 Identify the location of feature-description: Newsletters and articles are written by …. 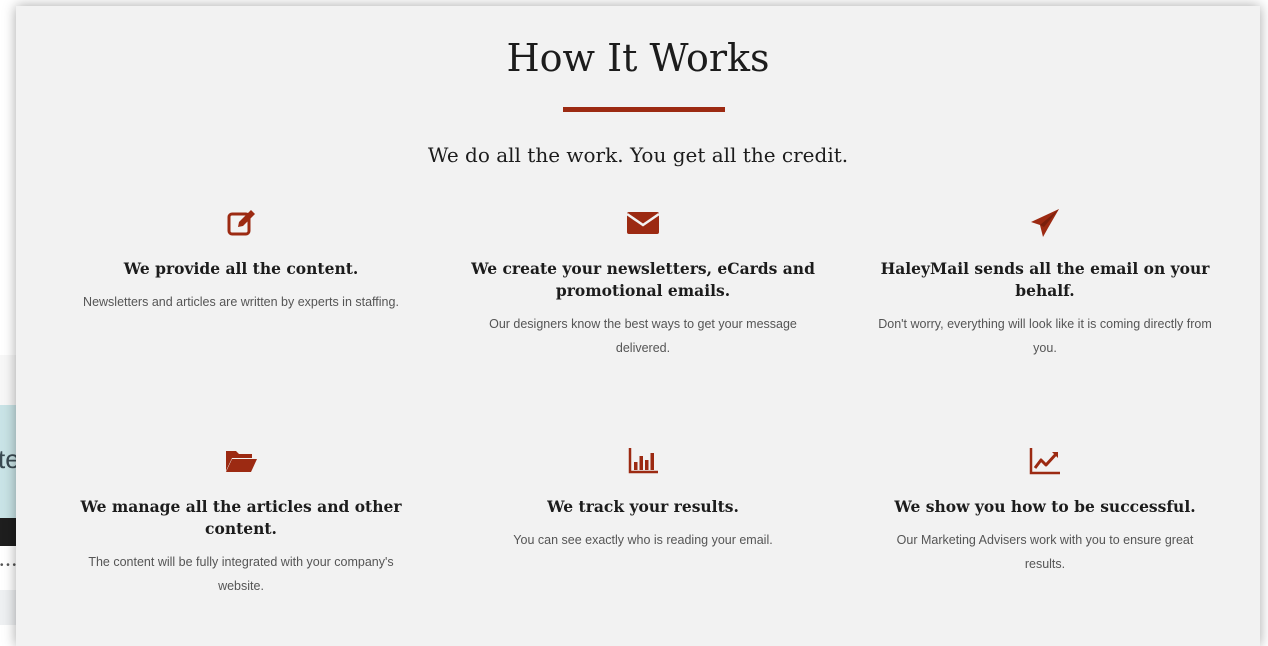
(241, 302).